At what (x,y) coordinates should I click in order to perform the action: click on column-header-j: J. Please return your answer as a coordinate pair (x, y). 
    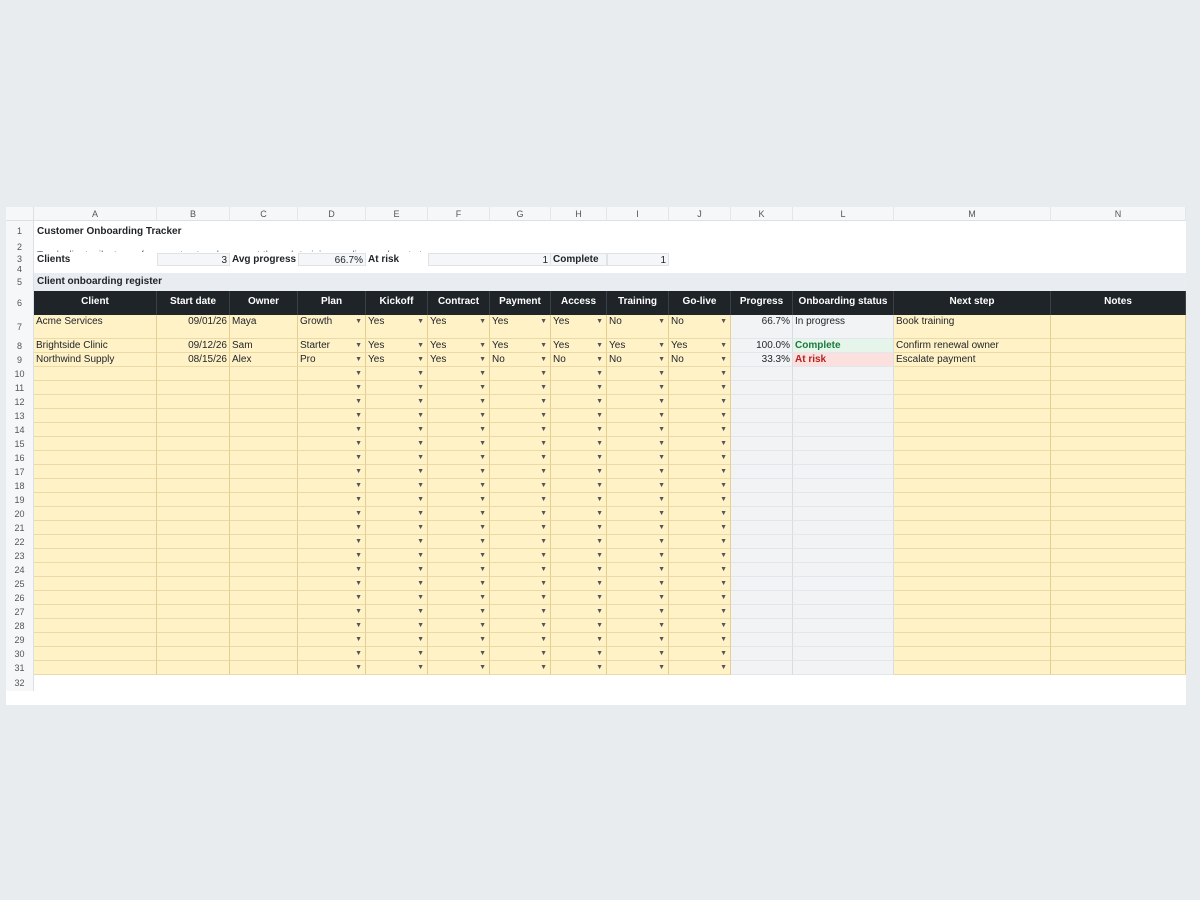
    Looking at the image, I should click on (700, 214).